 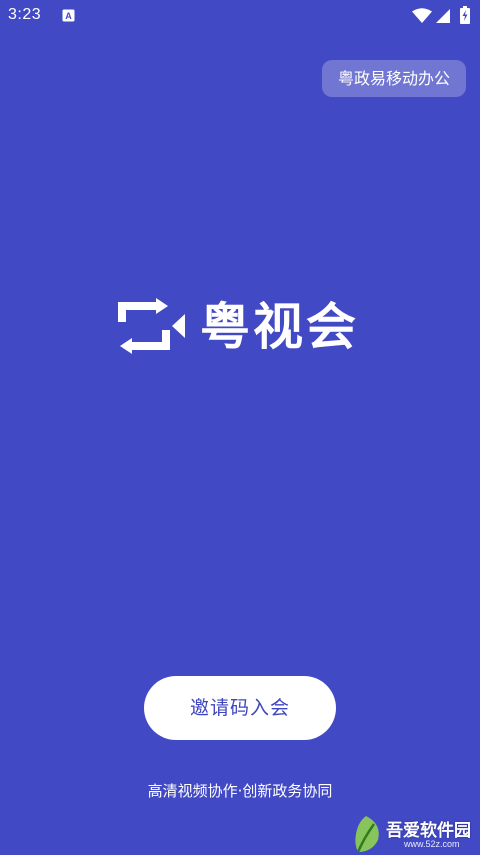 I want to click on app-logo-title: 粤视会, so click(x=279, y=327).